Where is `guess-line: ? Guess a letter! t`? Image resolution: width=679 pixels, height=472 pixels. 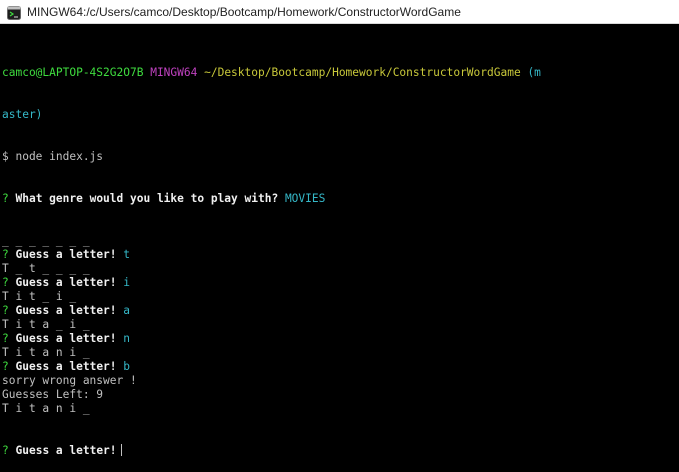
guess-line: ? Guess a letter! t is located at coordinates (340, 255).